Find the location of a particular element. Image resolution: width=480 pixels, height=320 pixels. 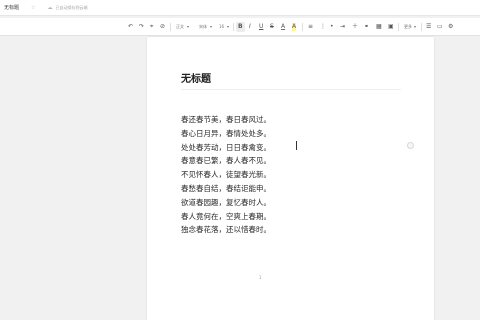

page-number: 1 is located at coordinates (260, 277).